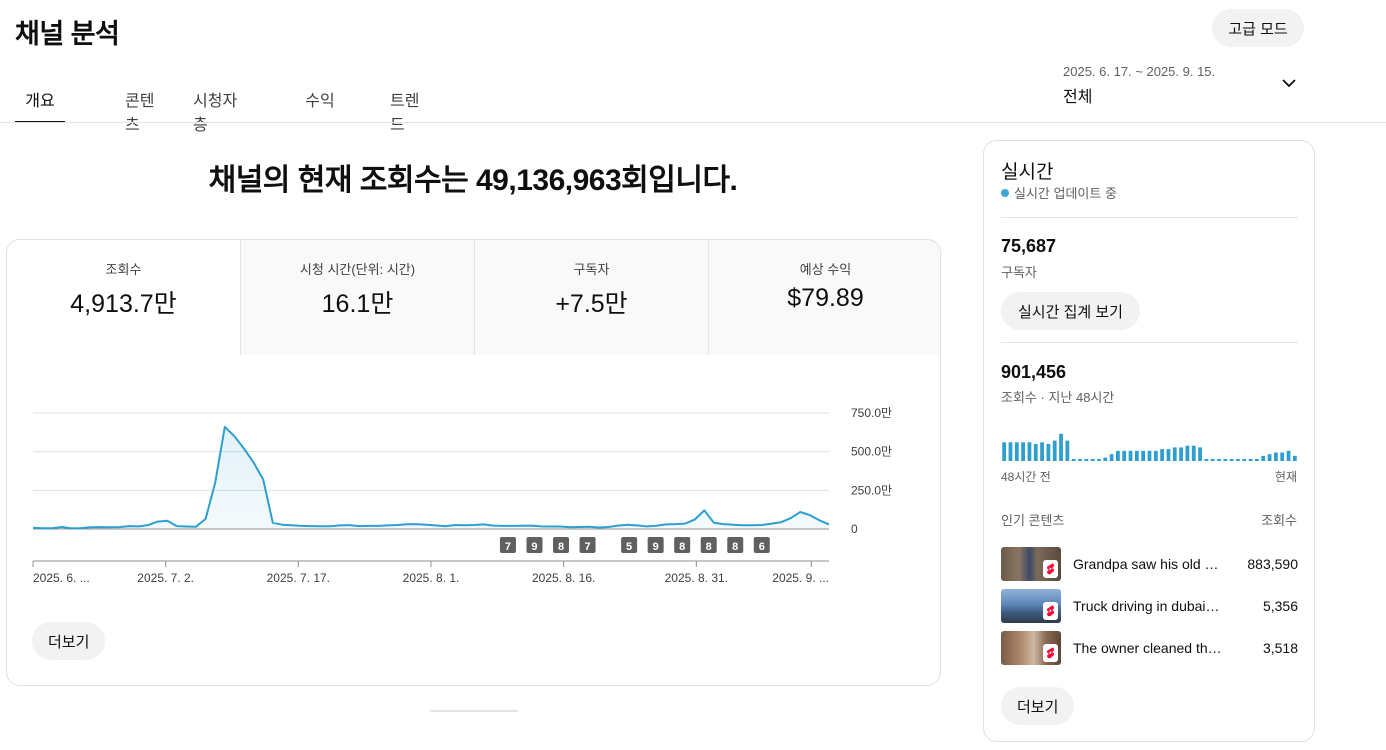  What do you see at coordinates (320, 96) in the screenshot?
I see `tab-revenue: 수익` at bounding box center [320, 96].